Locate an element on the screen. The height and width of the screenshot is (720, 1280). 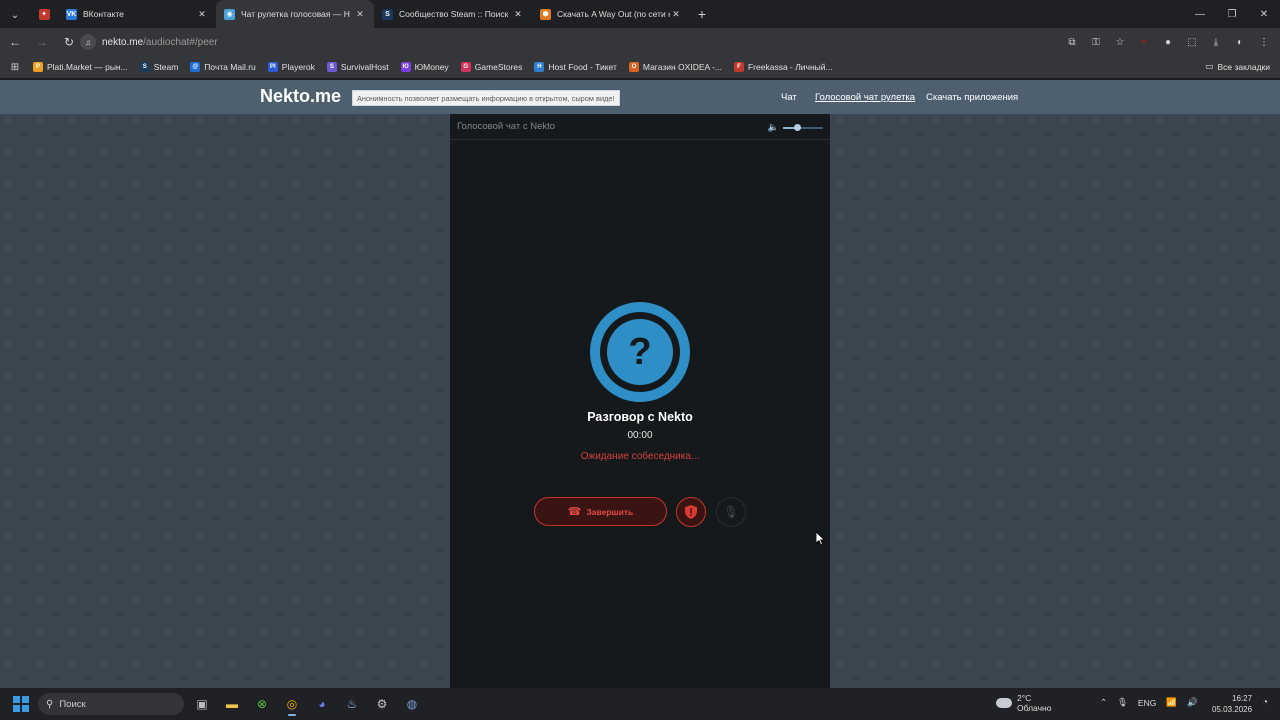
apps-grid-icon: ⊞ is located at coordinates (15, 67).